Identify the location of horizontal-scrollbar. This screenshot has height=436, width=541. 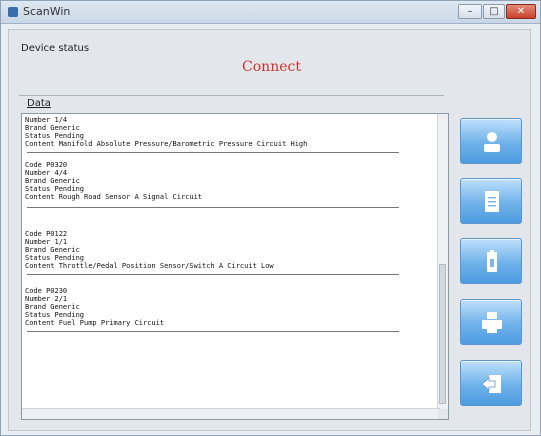
(231, 413).